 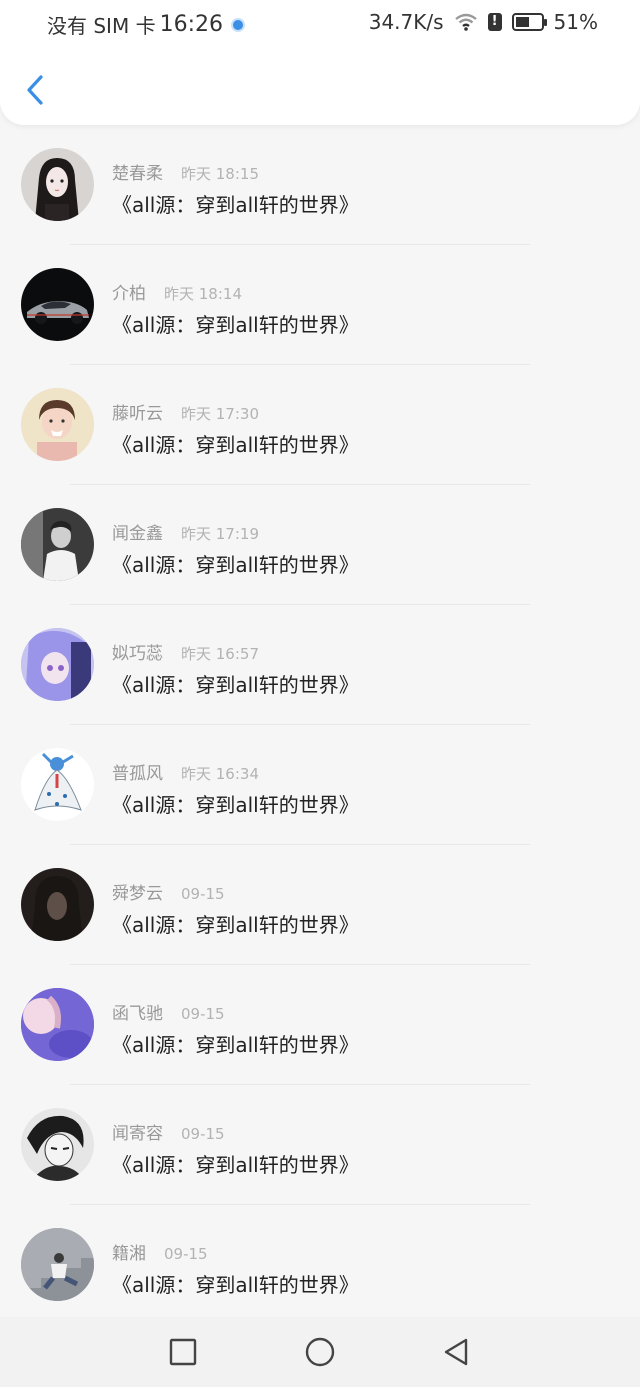 I want to click on timestamp: 昨天 18:15, so click(x=220, y=174).